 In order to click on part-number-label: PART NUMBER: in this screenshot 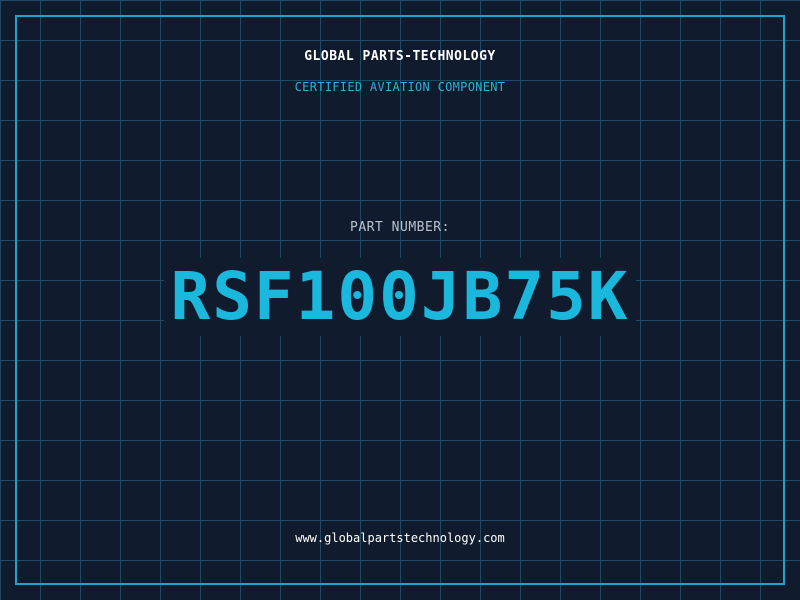, I will do `click(400, 227)`.